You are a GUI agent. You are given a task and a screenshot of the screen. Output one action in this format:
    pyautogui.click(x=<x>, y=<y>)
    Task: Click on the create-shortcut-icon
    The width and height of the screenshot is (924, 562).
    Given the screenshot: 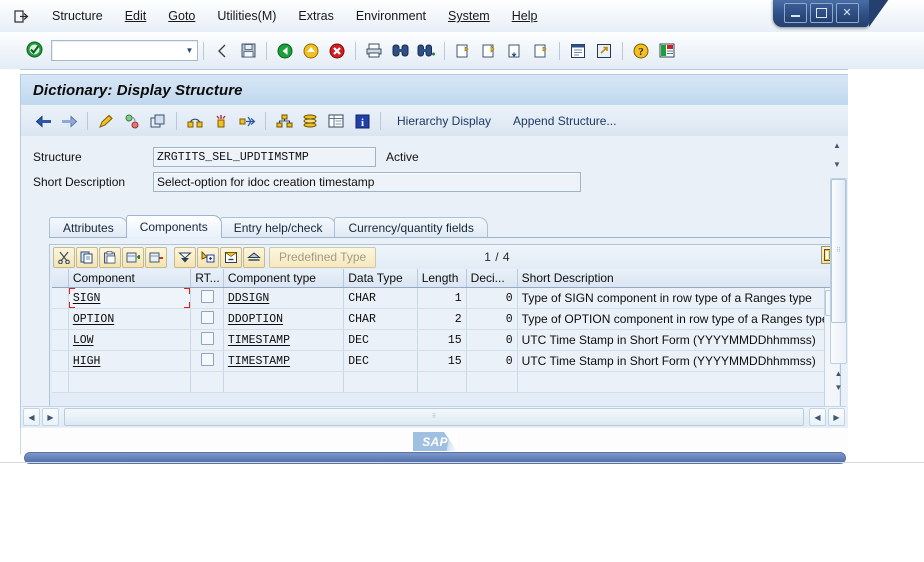 What is the action you would take?
    pyautogui.click(x=604, y=50)
    